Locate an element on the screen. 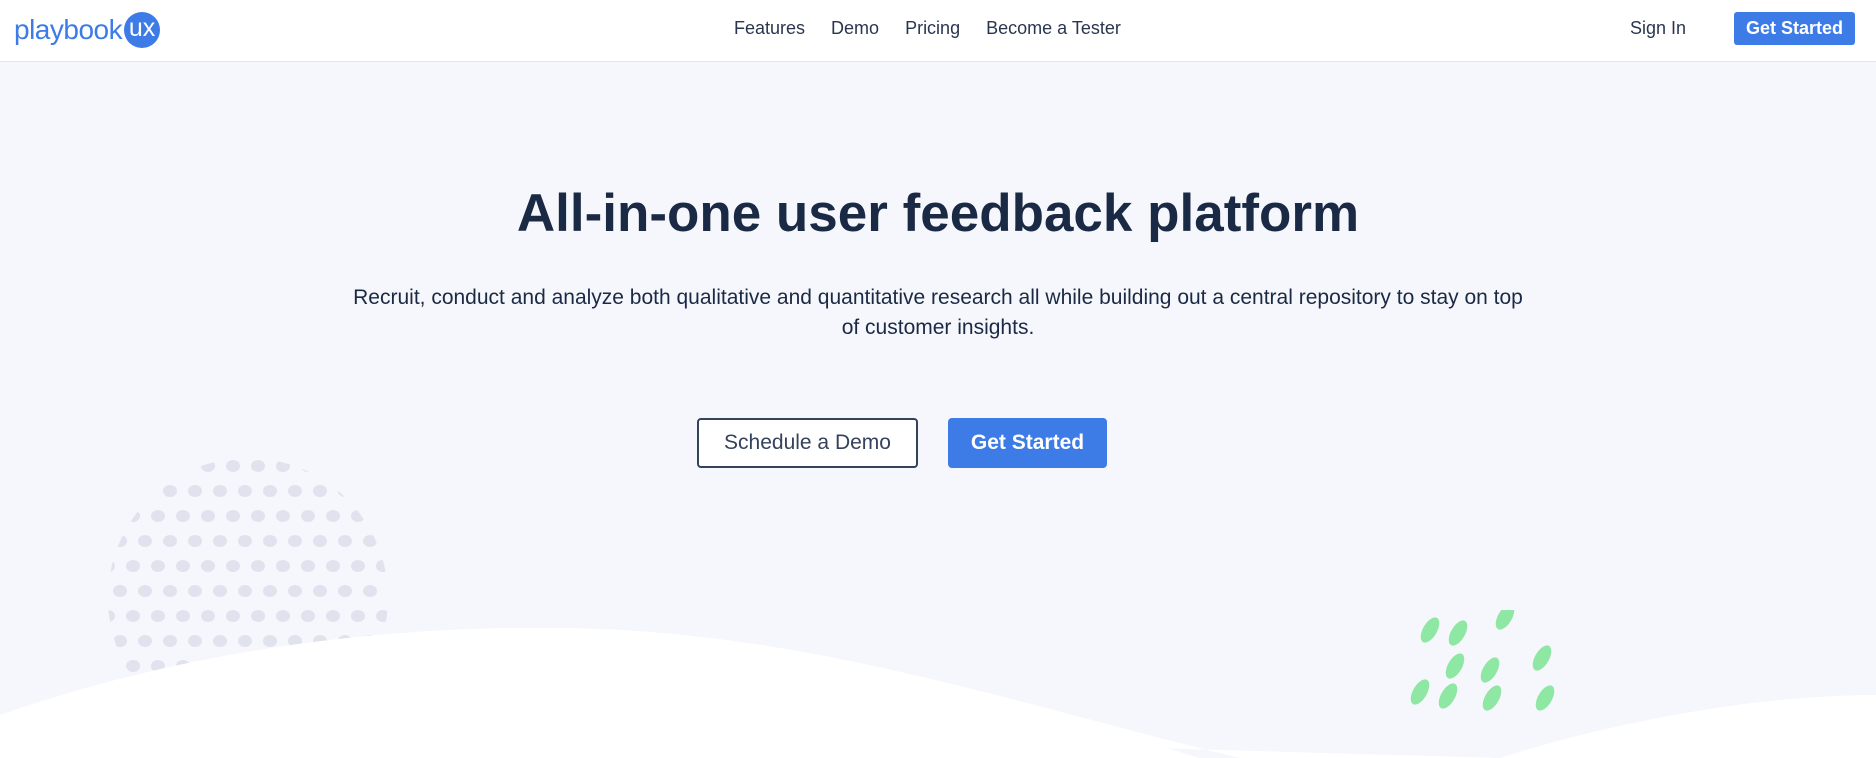 This screenshot has height=758, width=1876. logo-wordmark: playbook is located at coordinates (68, 29).